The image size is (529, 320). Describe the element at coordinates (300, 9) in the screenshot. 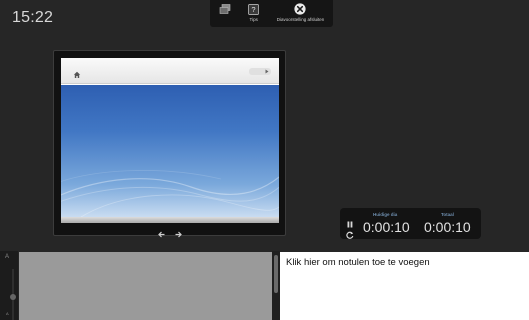

I see `close-icon` at that location.